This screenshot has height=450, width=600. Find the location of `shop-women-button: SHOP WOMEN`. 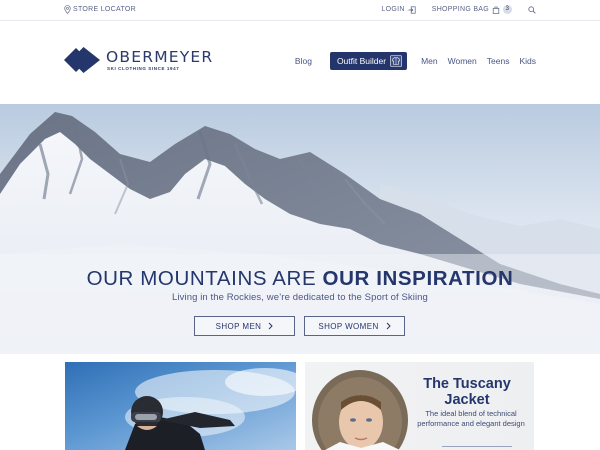

shop-women-button: SHOP WOMEN is located at coordinates (354, 326).